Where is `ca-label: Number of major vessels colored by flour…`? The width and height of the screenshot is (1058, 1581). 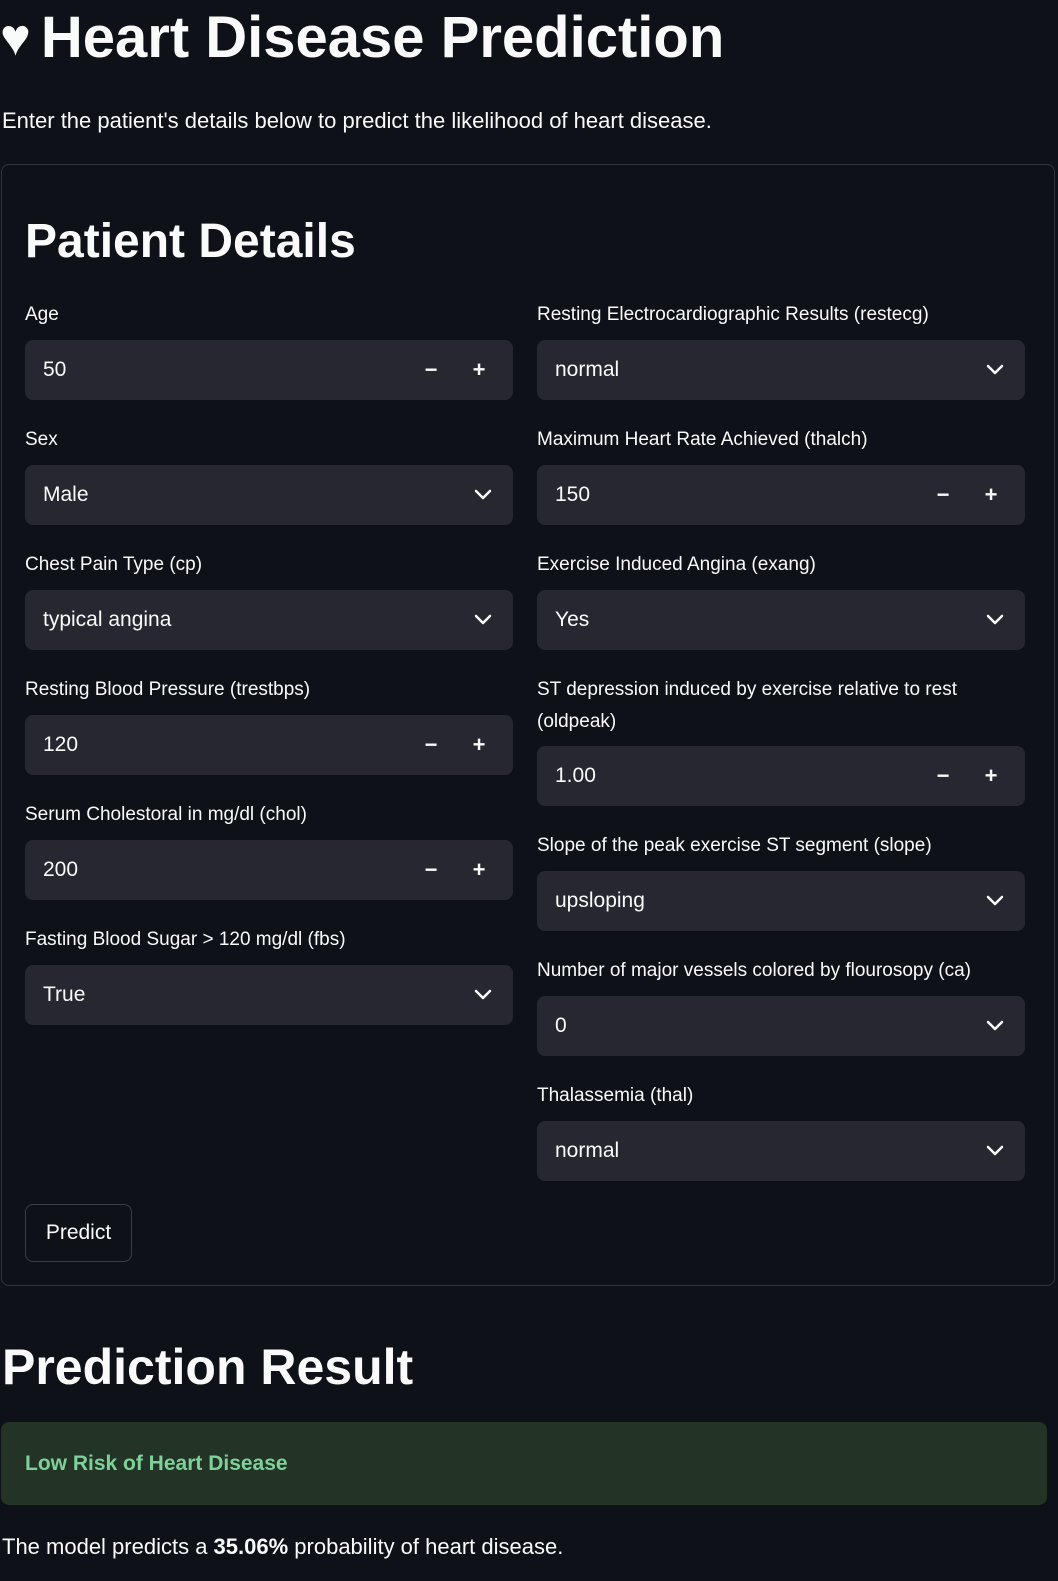 ca-label: Number of major vessels colored by flour… is located at coordinates (754, 970).